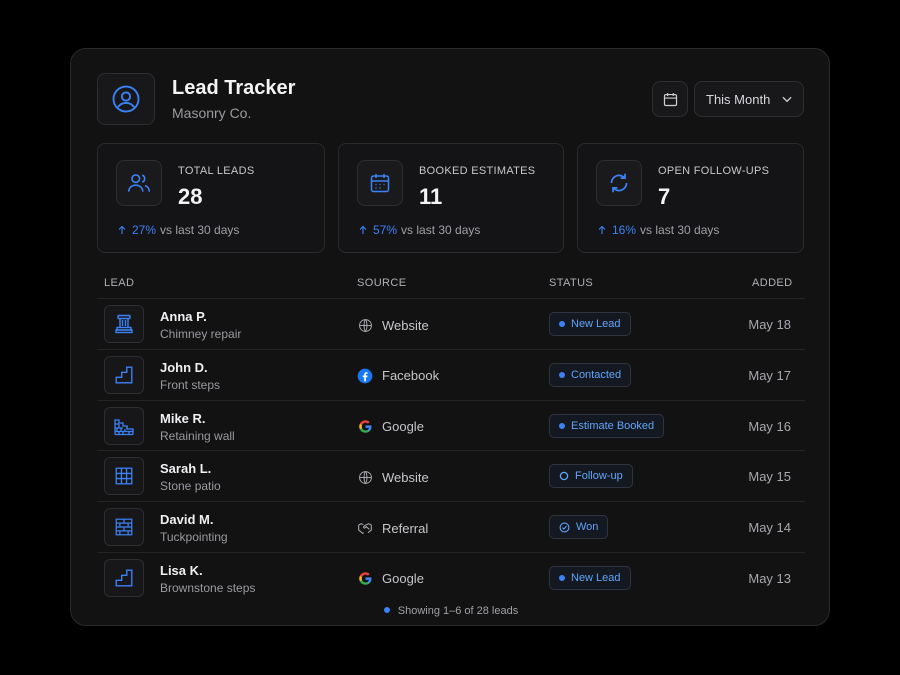  I want to click on lead-name: Anna P., so click(183, 316).